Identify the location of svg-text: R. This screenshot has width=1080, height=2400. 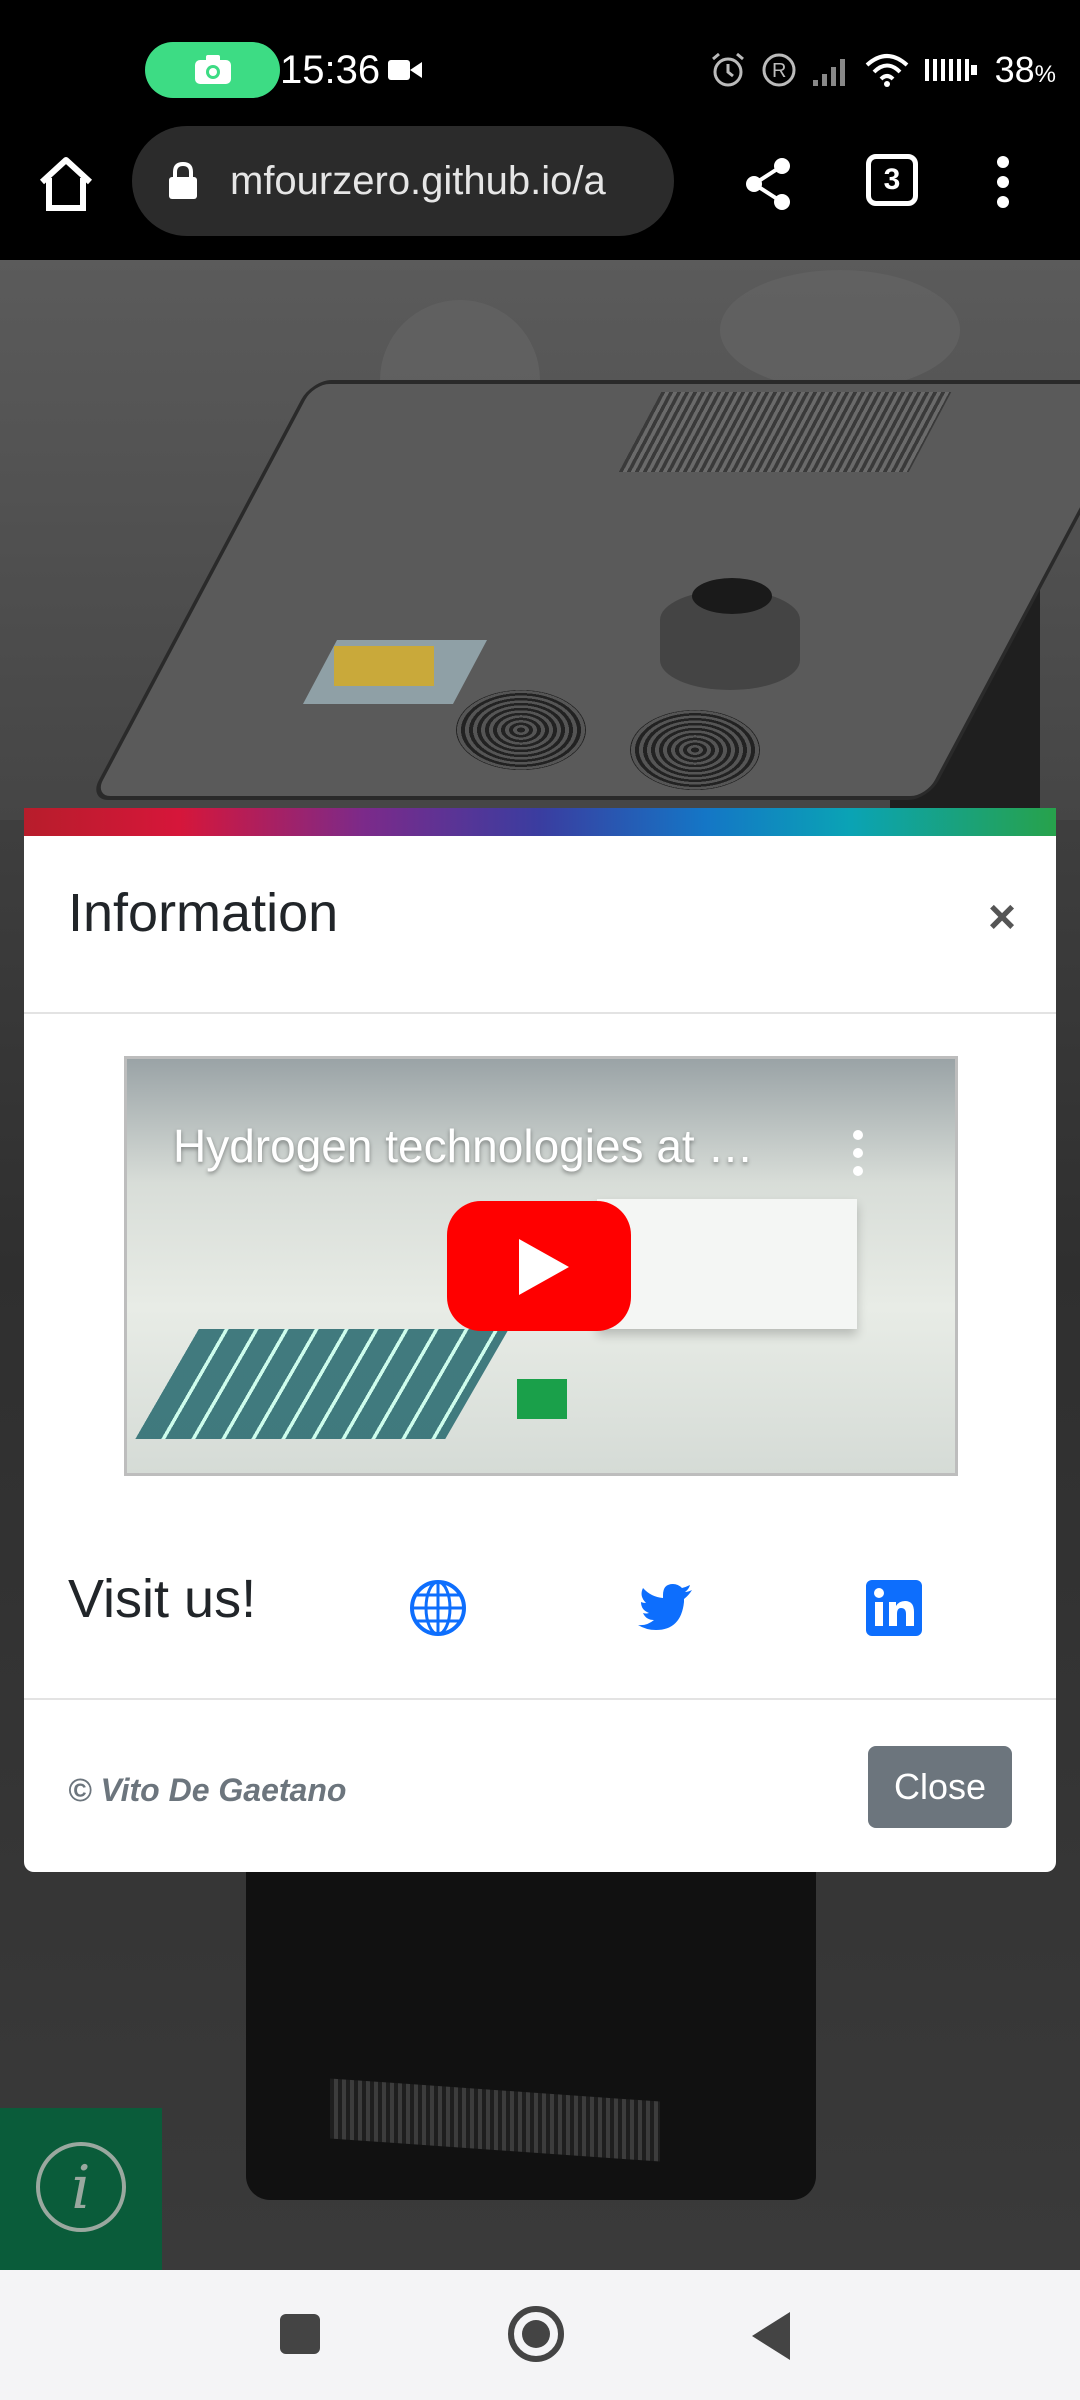
(779, 71).